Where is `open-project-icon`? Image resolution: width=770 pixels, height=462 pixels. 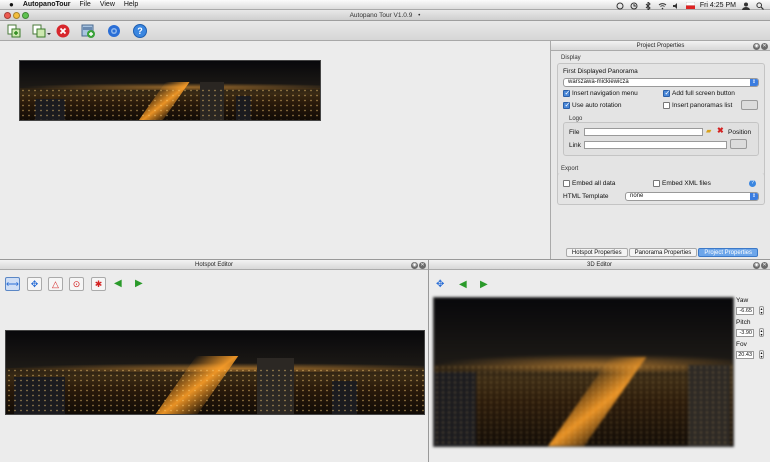
open-project-icon is located at coordinates (41, 31).